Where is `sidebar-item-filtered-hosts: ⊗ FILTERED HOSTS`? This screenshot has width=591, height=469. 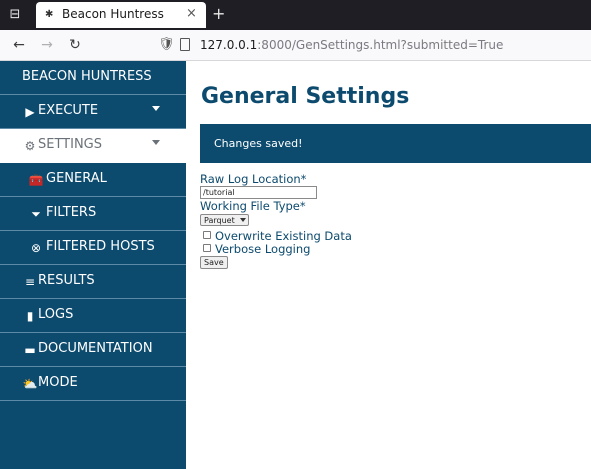 sidebar-item-filtered-hosts: ⊗ FILTERED HOSTS is located at coordinates (93, 248).